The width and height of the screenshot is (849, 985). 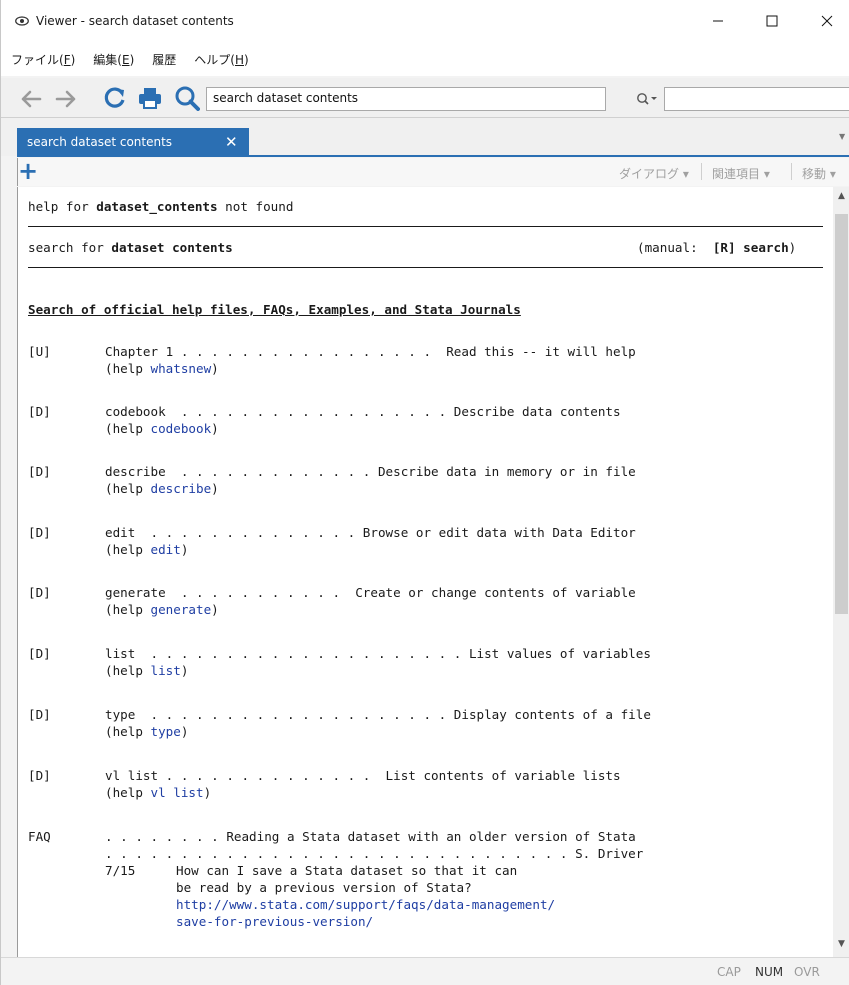 What do you see at coordinates (433, 172) in the screenshot?
I see `viewer-toolbar: + ダイアログ ▾ 関連項目 ▾ 移動 ▾` at bounding box center [433, 172].